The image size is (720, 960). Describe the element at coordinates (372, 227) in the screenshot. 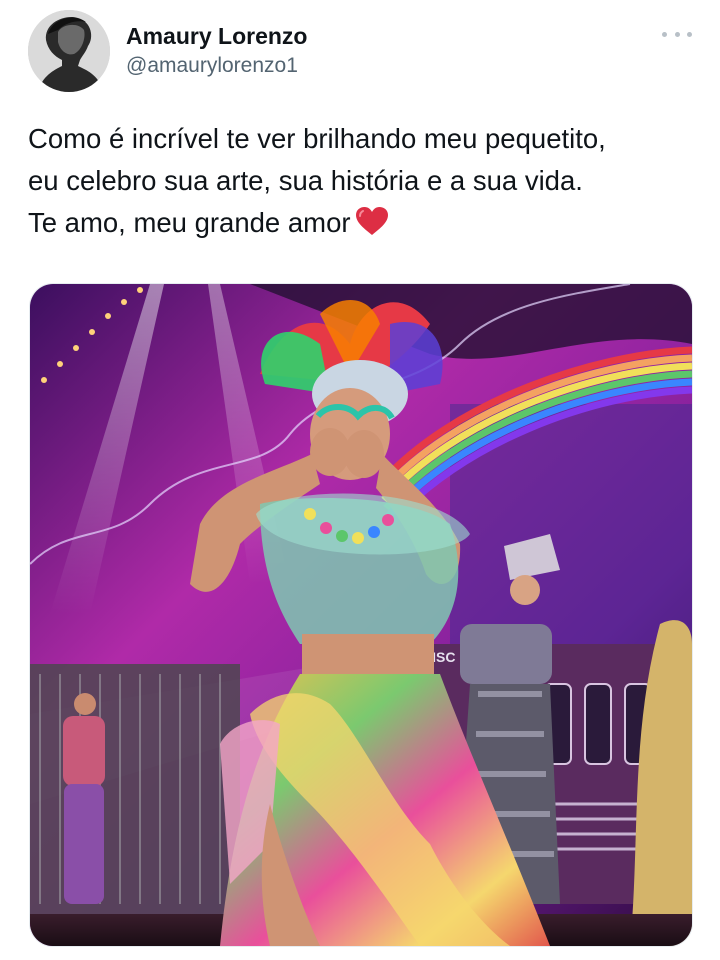

I see `red-heart-icon` at that location.